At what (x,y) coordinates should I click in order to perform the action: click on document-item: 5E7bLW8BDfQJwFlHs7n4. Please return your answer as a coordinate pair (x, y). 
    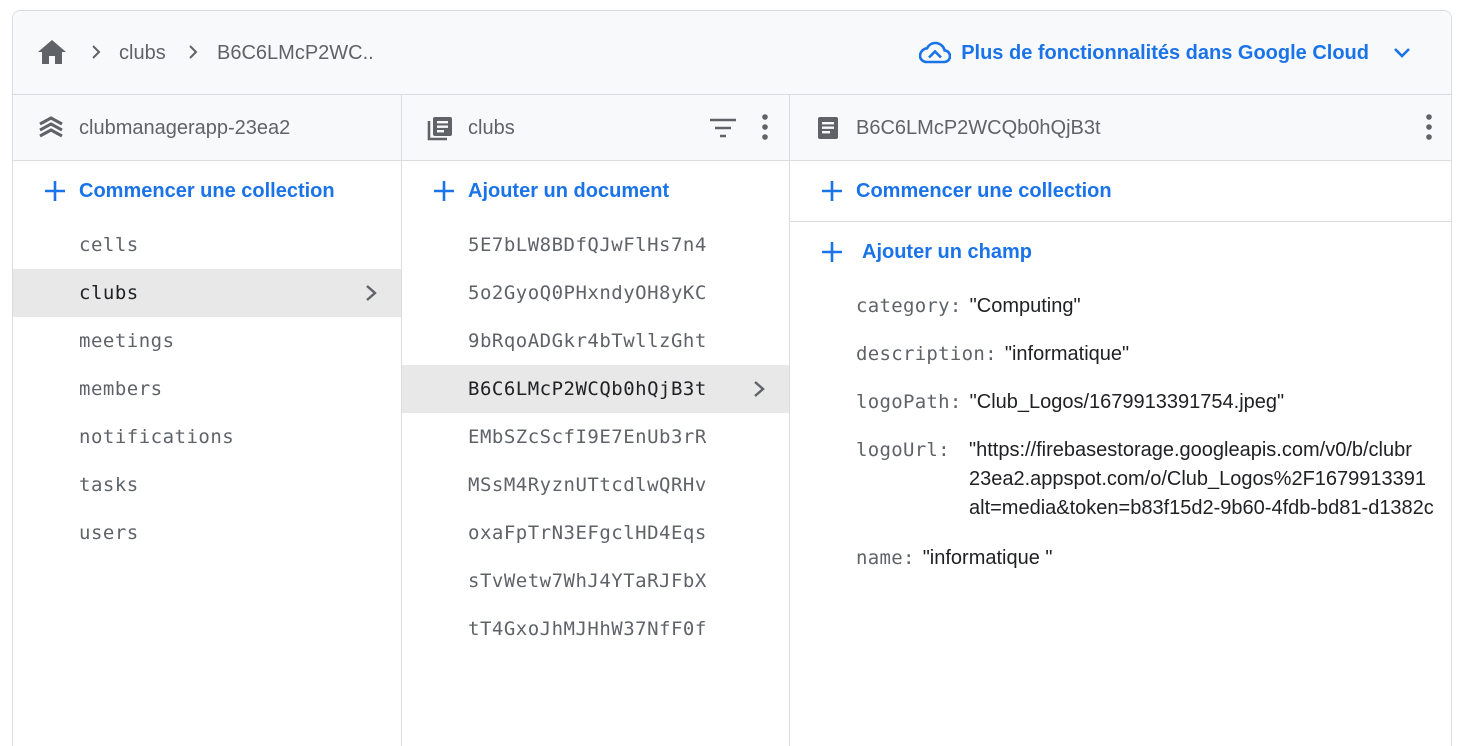
    Looking at the image, I should click on (595, 245).